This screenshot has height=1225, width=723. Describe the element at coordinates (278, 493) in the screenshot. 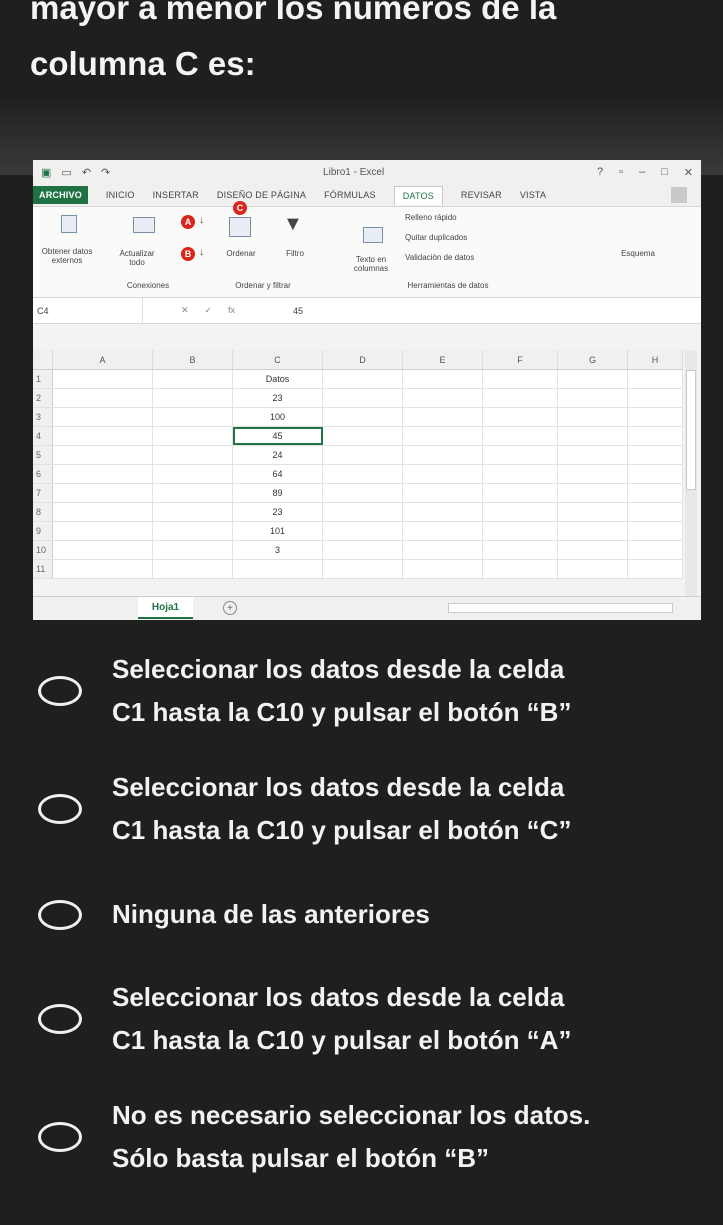

I see `cell: 89` at that location.